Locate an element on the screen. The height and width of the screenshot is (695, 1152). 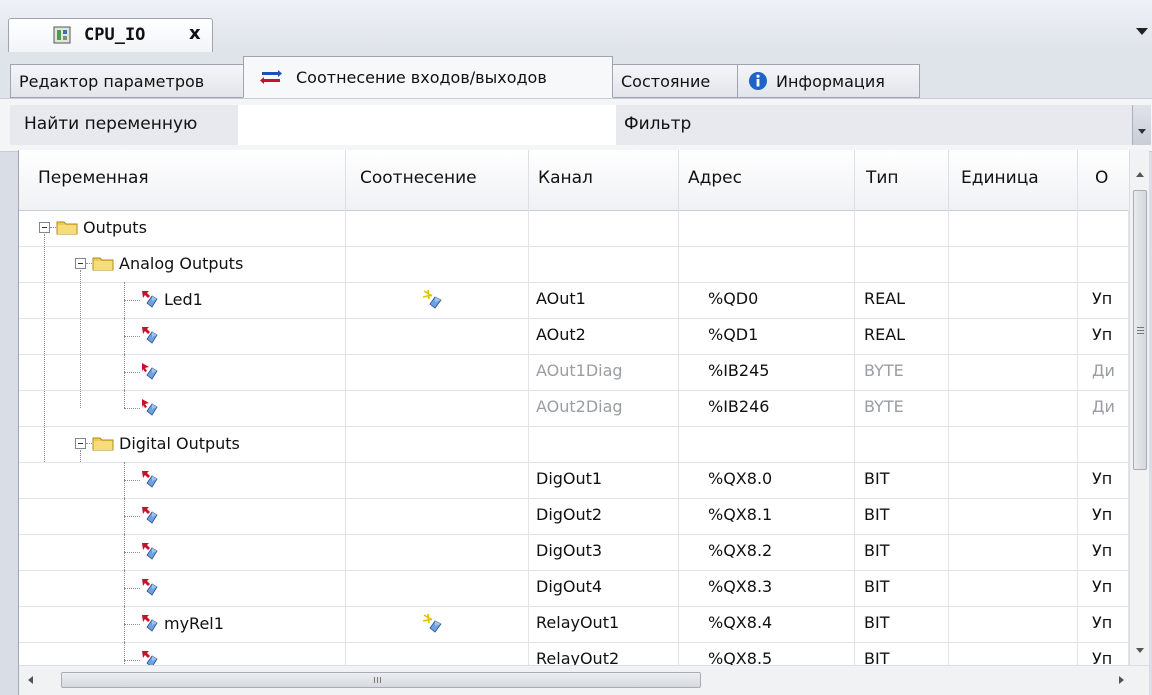
variable-name: myRel1 is located at coordinates (194, 623).